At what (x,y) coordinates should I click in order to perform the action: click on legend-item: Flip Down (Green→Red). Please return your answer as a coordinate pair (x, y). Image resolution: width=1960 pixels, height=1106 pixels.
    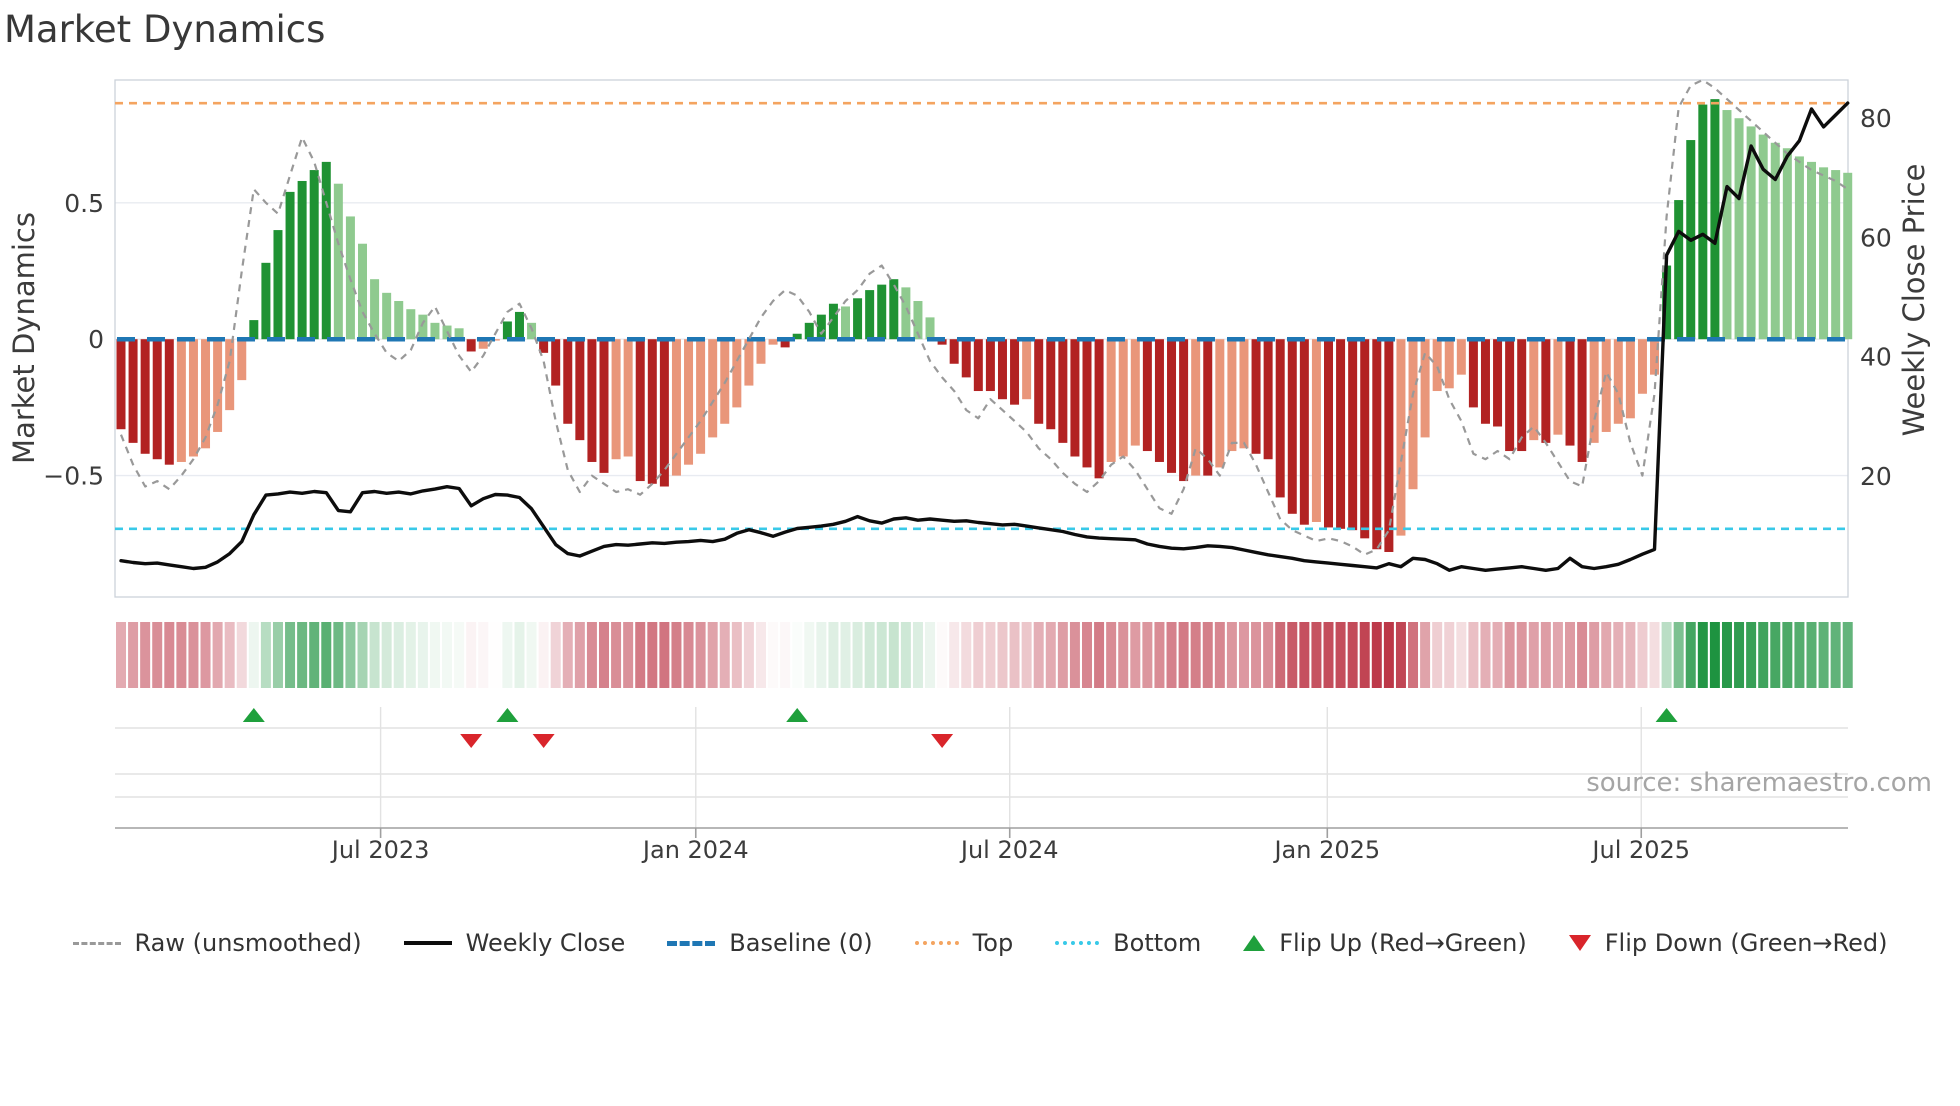
    Looking at the image, I should click on (1728, 943).